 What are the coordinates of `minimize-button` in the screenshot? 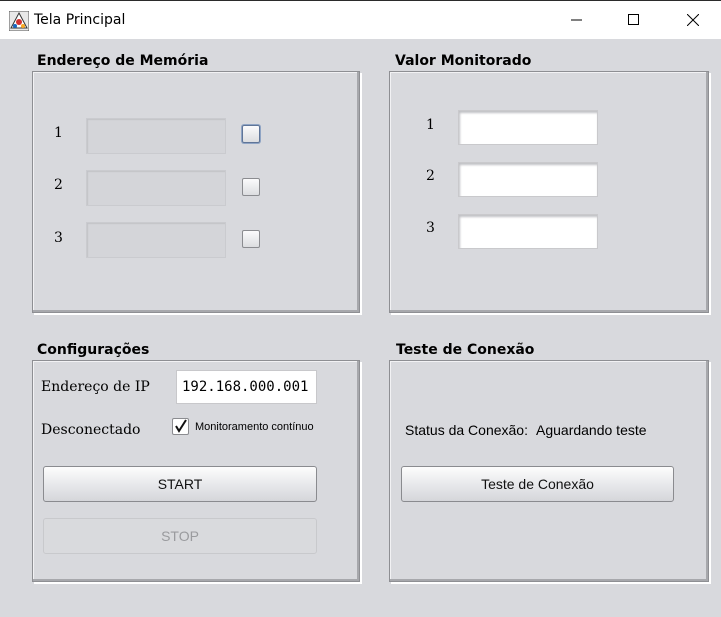 It's located at (577, 20).